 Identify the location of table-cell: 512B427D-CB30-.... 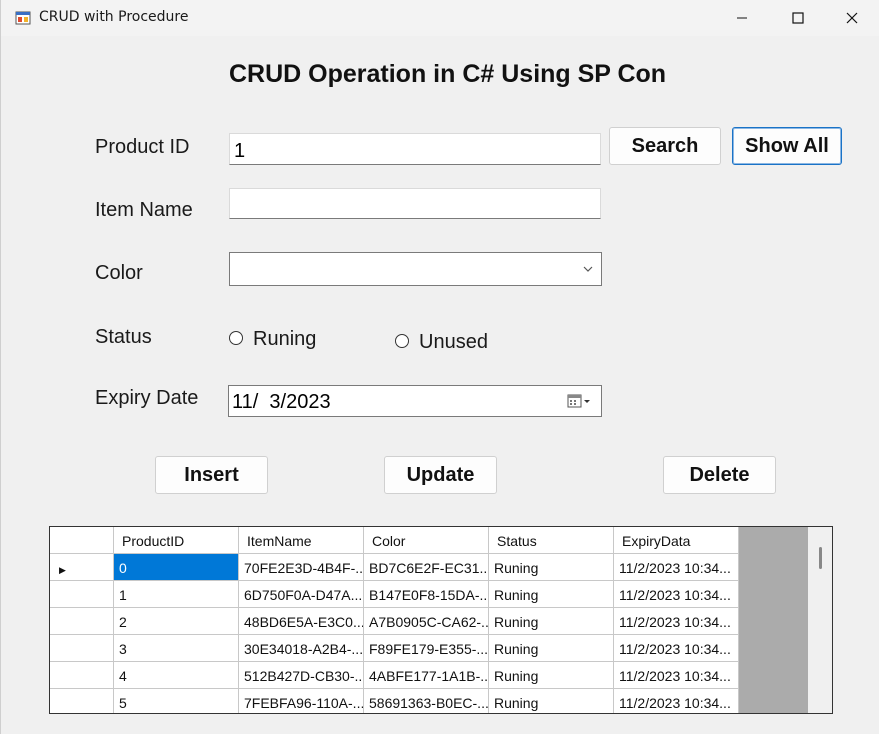
(301, 675).